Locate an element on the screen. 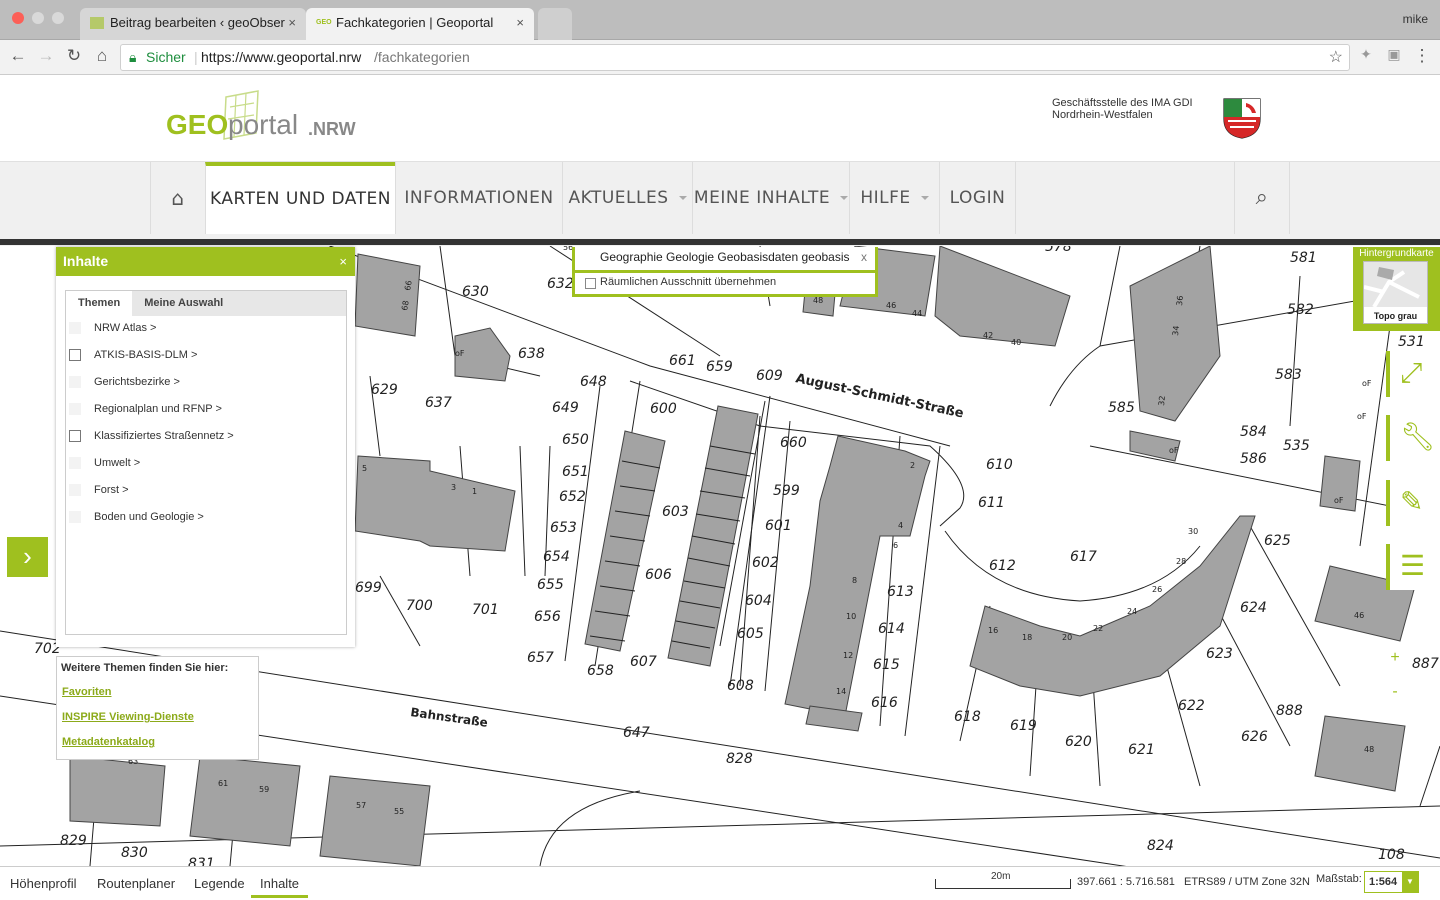  nav-hilfe: HILFE is located at coordinates (894, 198).